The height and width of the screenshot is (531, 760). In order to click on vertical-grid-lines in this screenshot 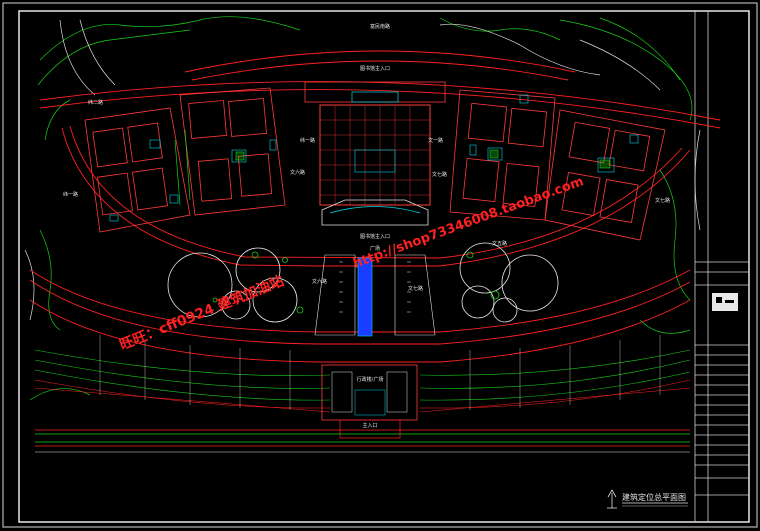, I will do `click(380, 372)`.